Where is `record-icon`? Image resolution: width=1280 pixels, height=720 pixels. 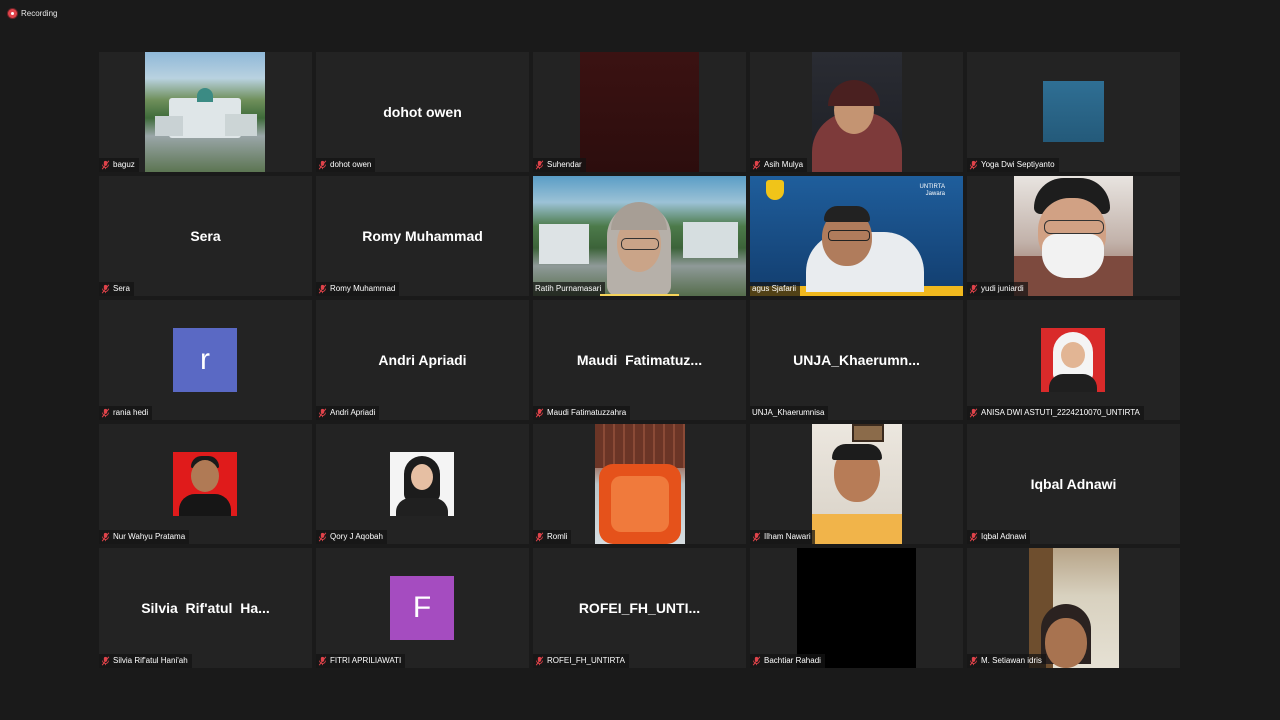 record-icon is located at coordinates (12, 13).